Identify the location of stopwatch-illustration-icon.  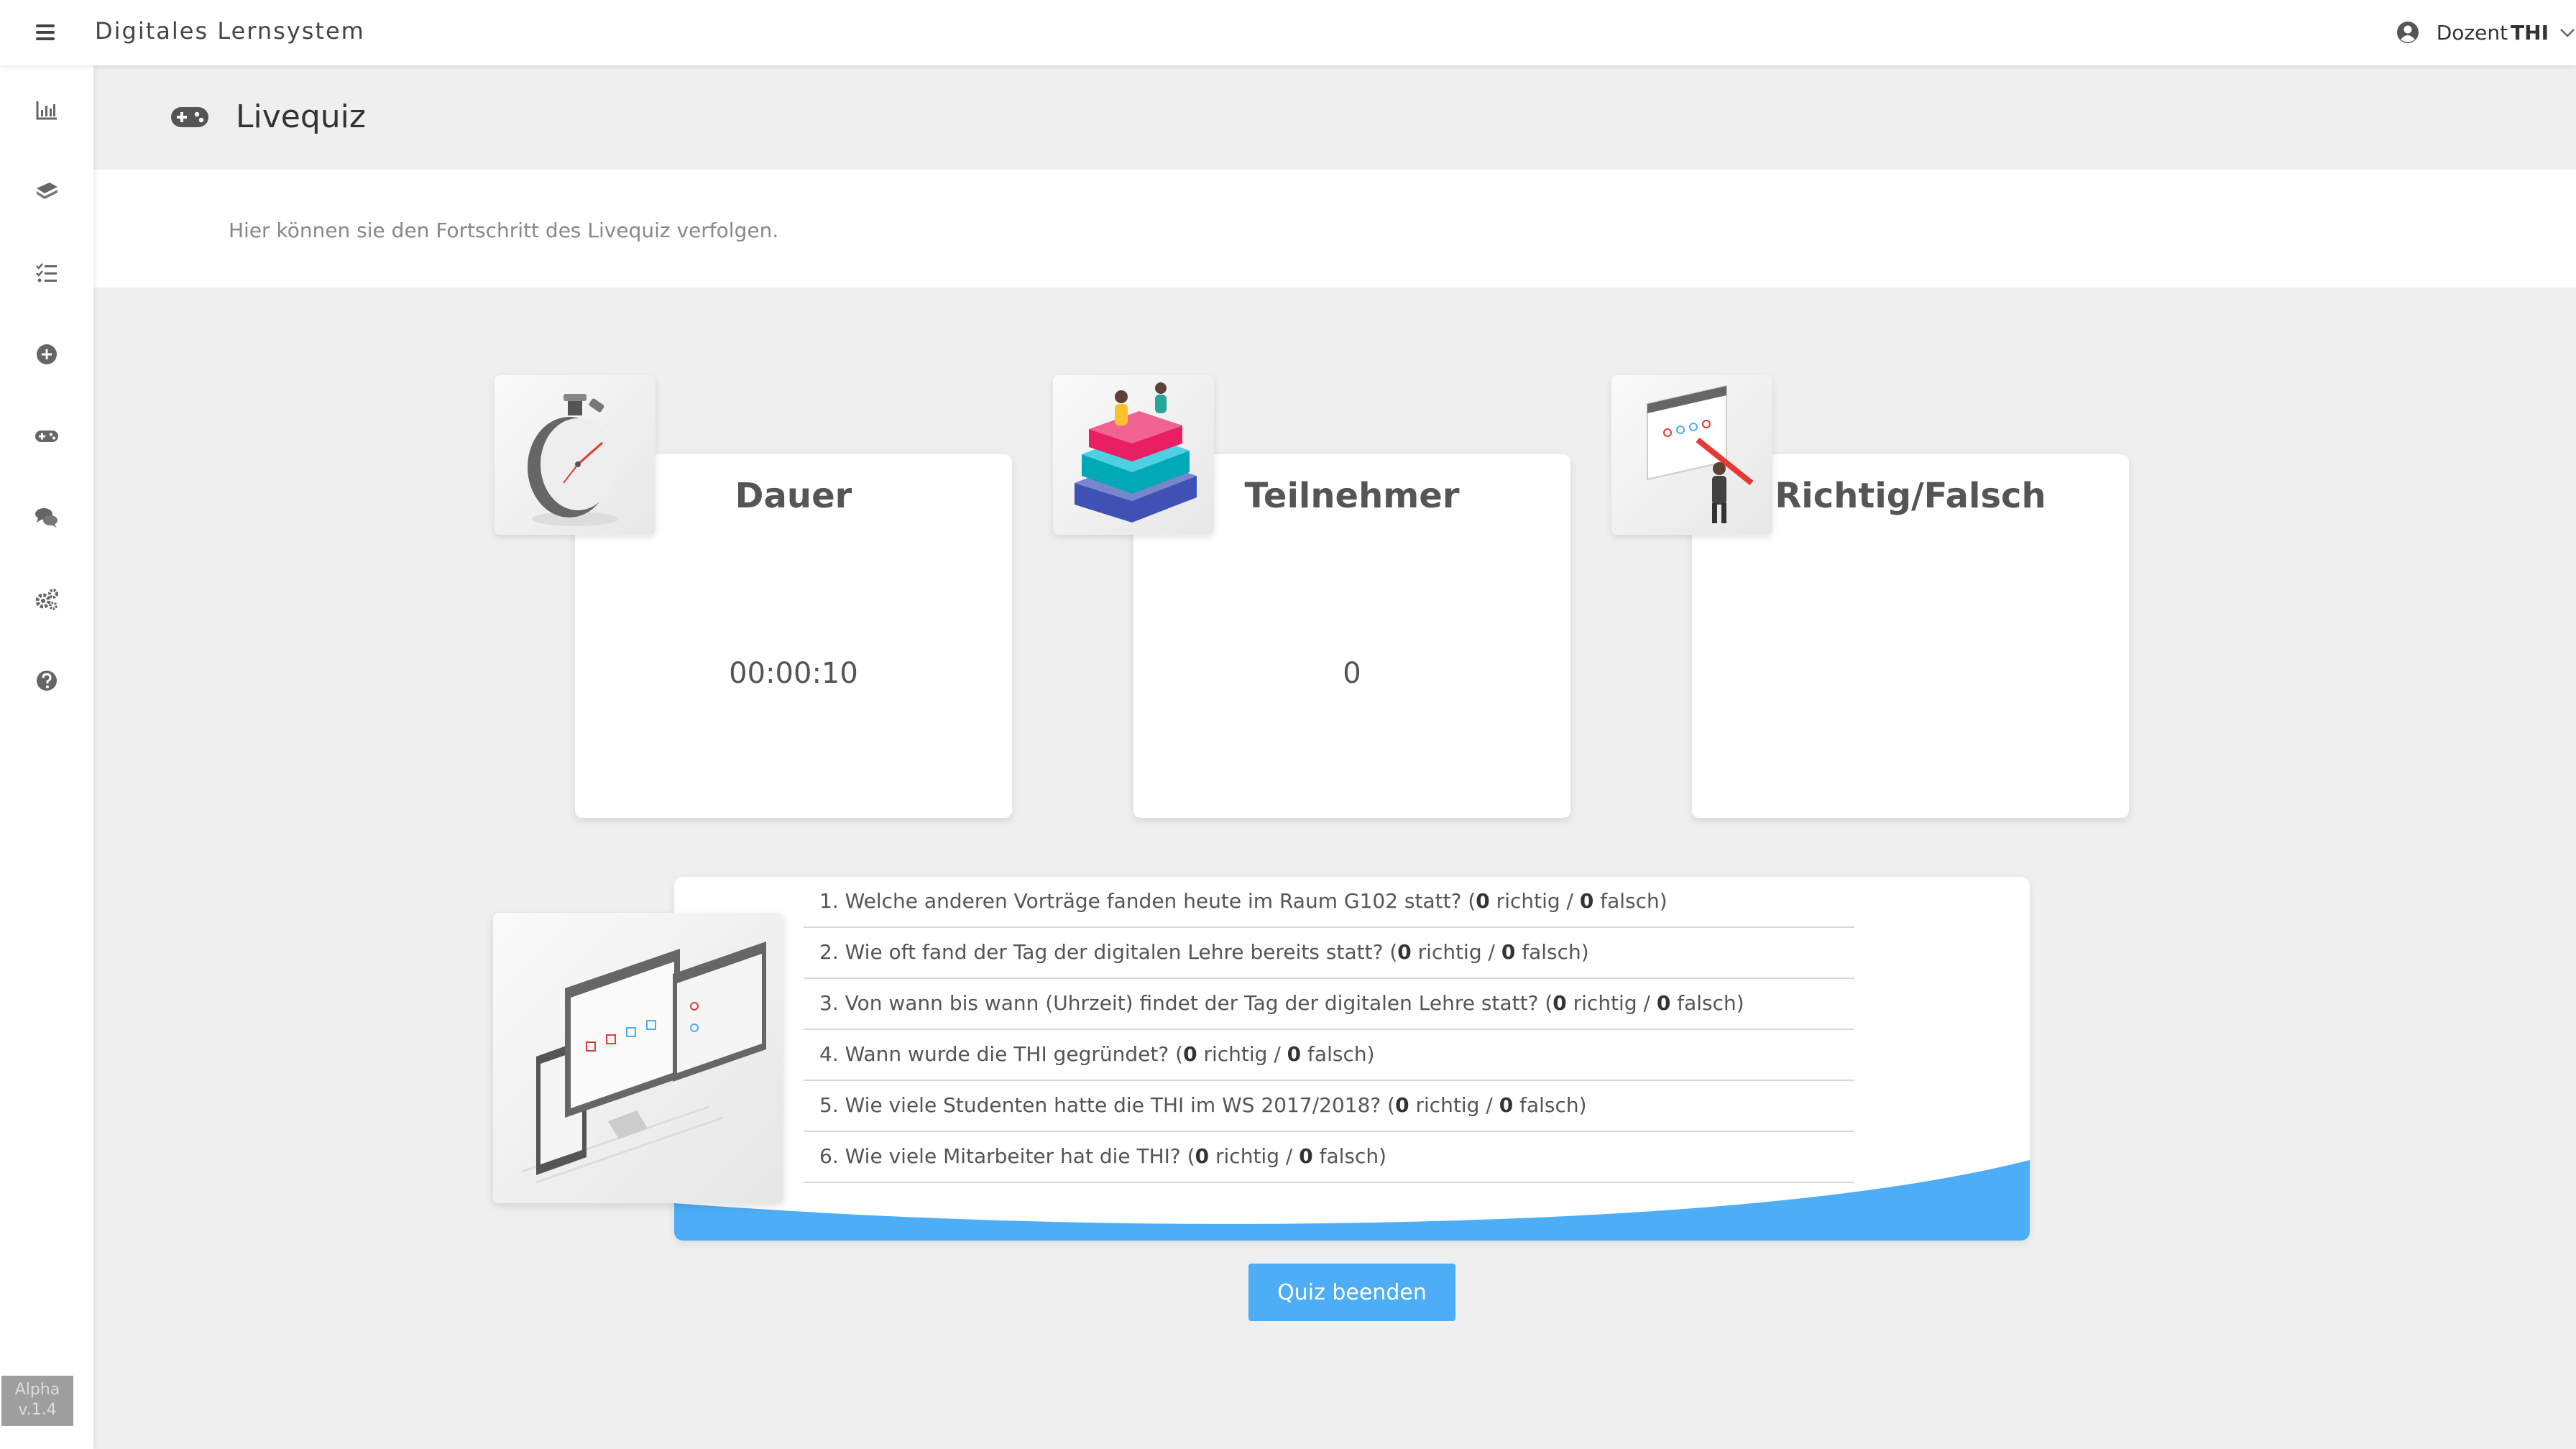
(575, 455).